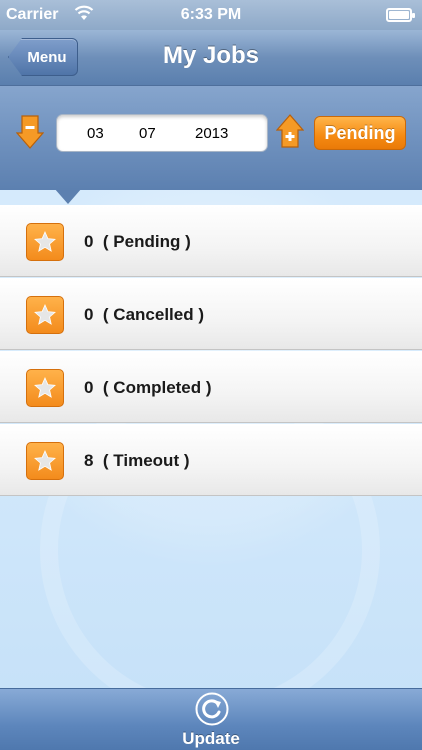 This screenshot has width=422, height=750. I want to click on date-year: 2013, so click(212, 133).